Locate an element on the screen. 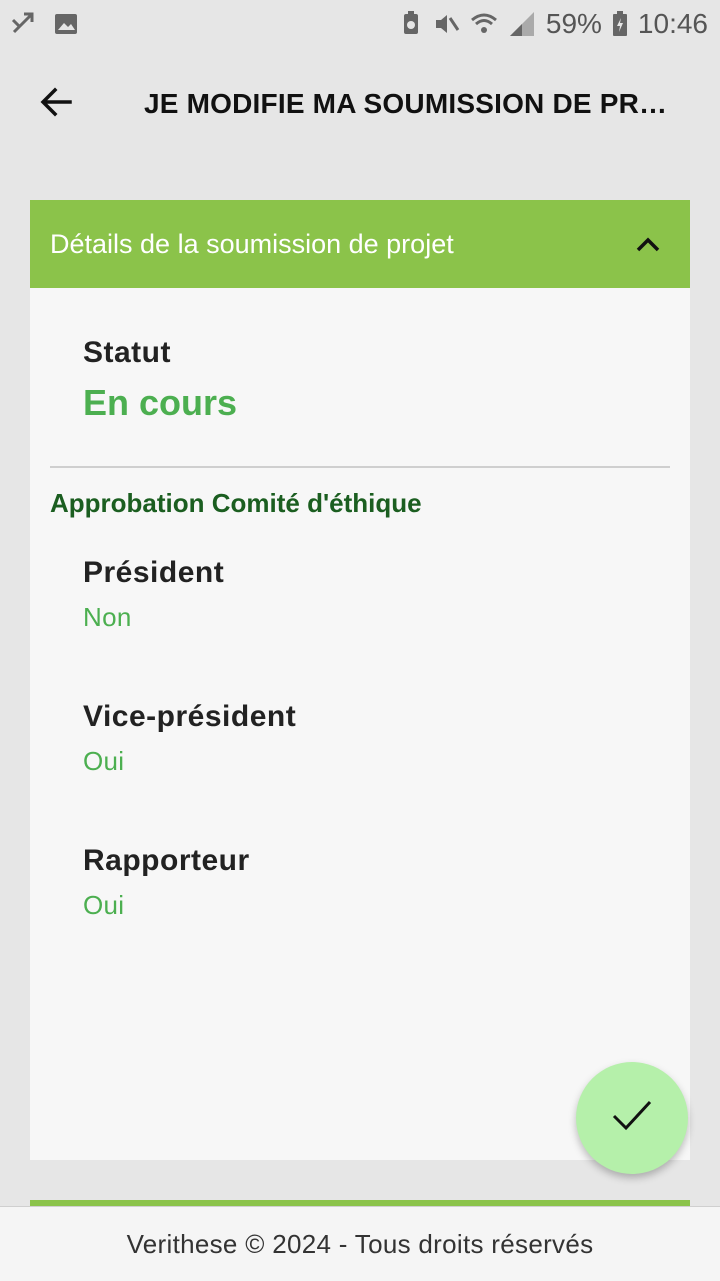 The image size is (720, 1281). approval-label: Président is located at coordinates (154, 572).